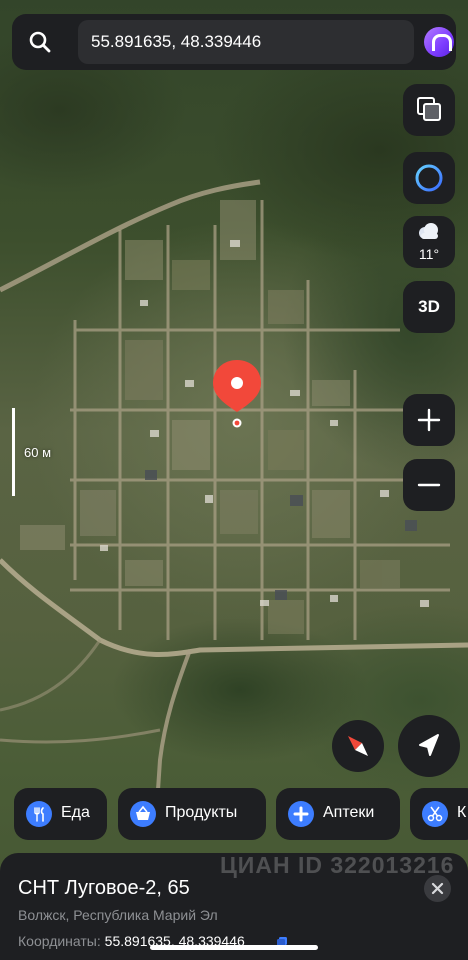 Image resolution: width=468 pixels, height=960 pixels. I want to click on cloud-icon, so click(429, 234).